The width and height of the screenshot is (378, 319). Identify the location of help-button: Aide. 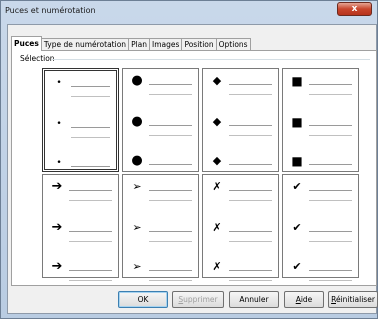
(304, 299).